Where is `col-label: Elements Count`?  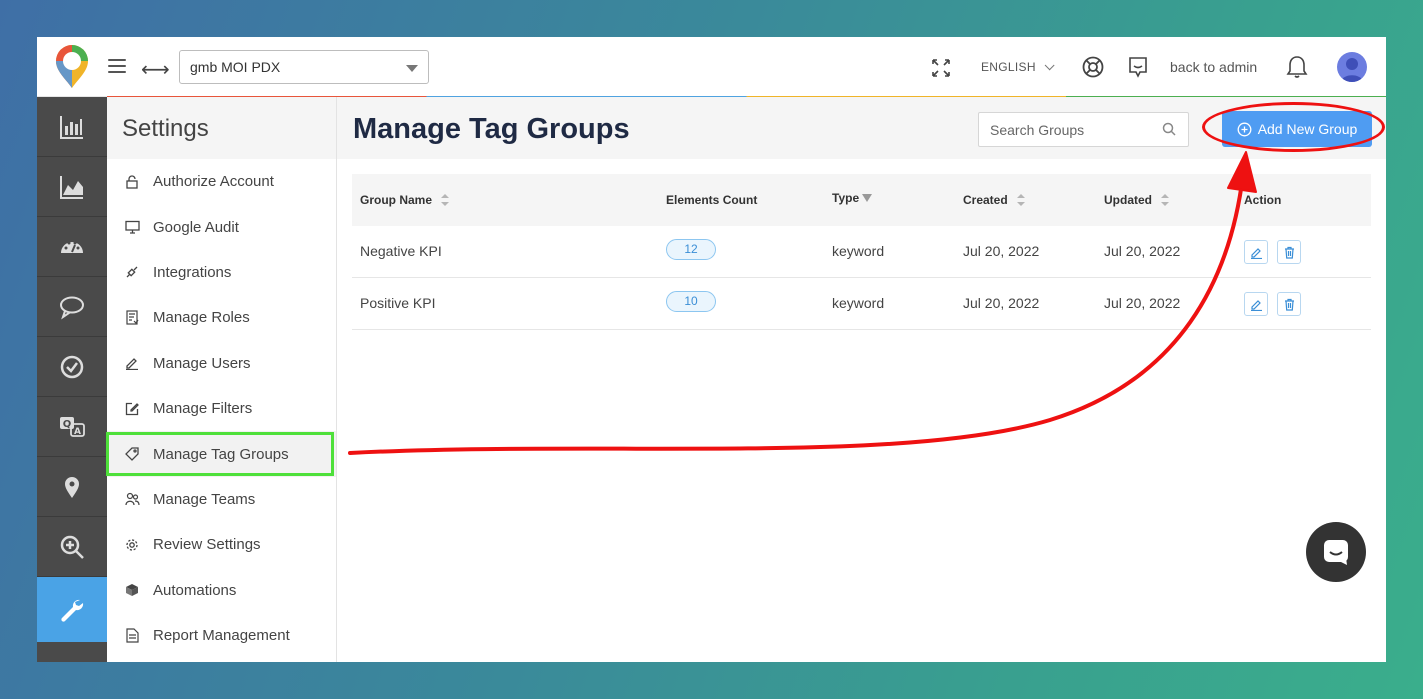 col-label: Elements Count is located at coordinates (712, 200).